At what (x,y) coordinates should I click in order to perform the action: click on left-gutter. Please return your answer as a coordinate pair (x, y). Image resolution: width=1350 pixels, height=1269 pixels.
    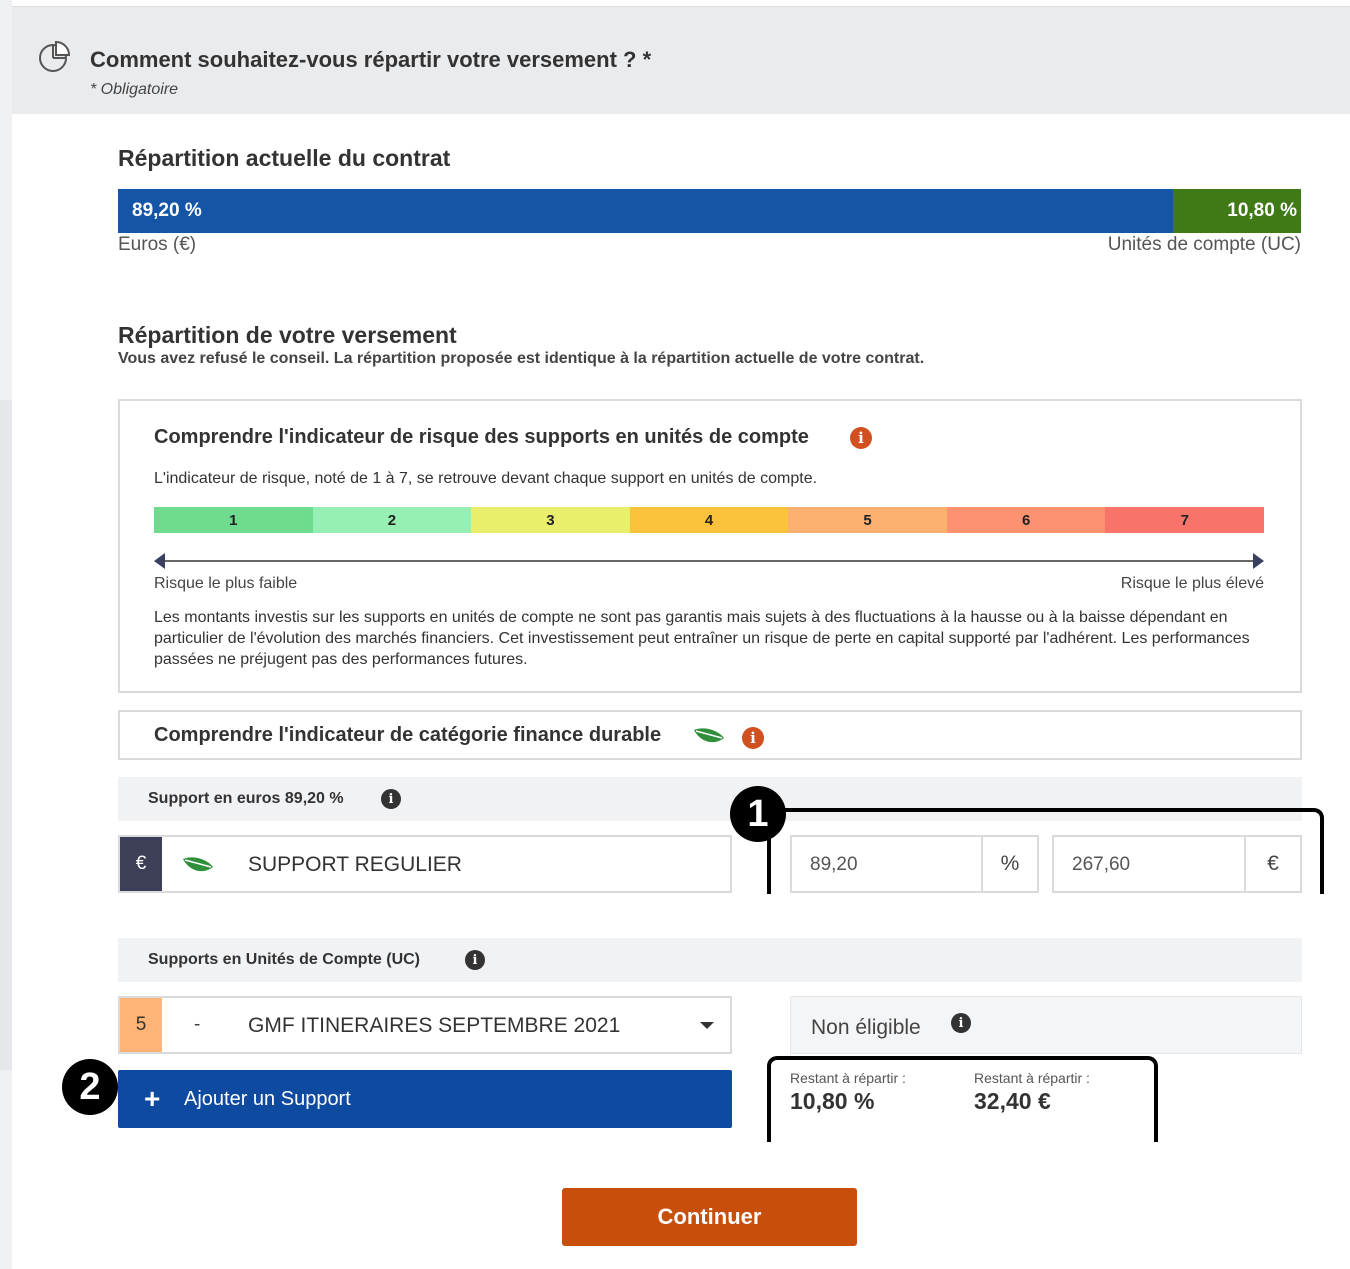
    Looking at the image, I should click on (6, 634).